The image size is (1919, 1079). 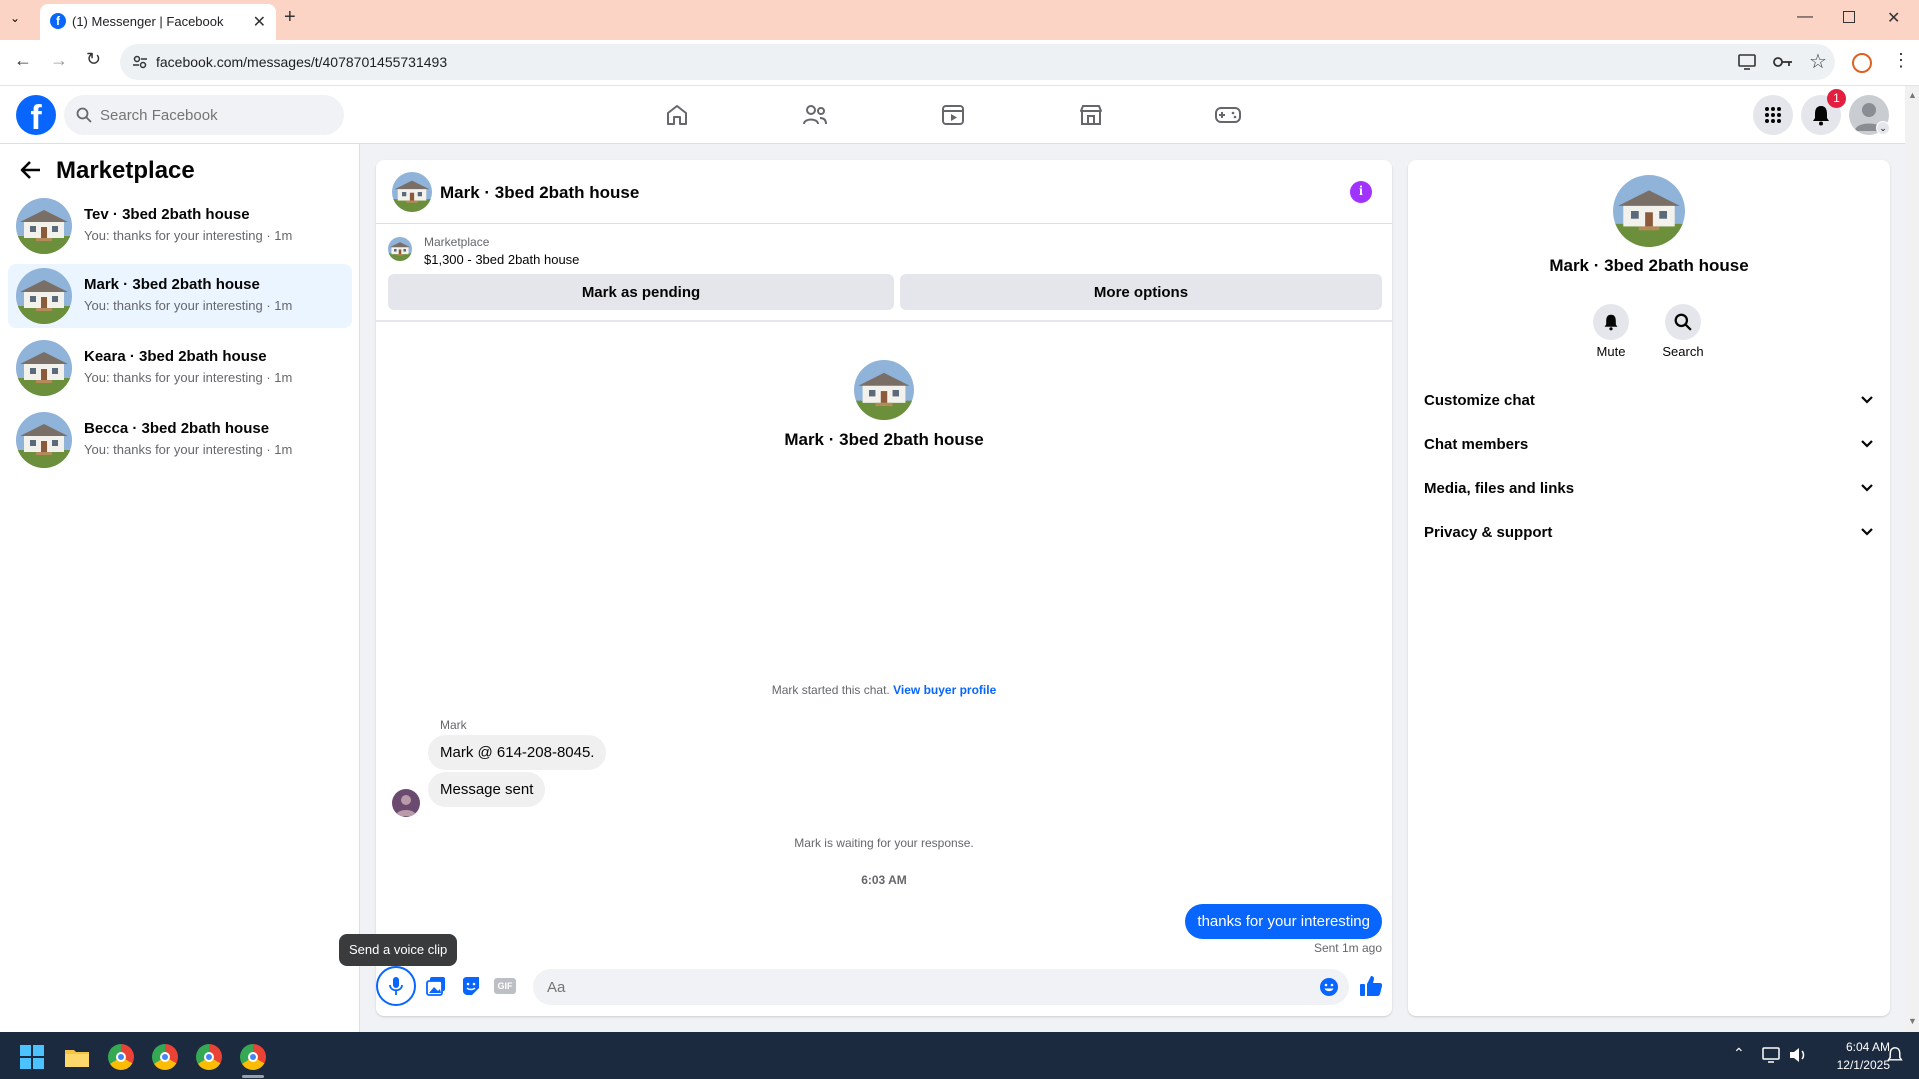 What do you see at coordinates (1649, 532) in the screenshot?
I see `privacy-support-section: Privacy & support` at bounding box center [1649, 532].